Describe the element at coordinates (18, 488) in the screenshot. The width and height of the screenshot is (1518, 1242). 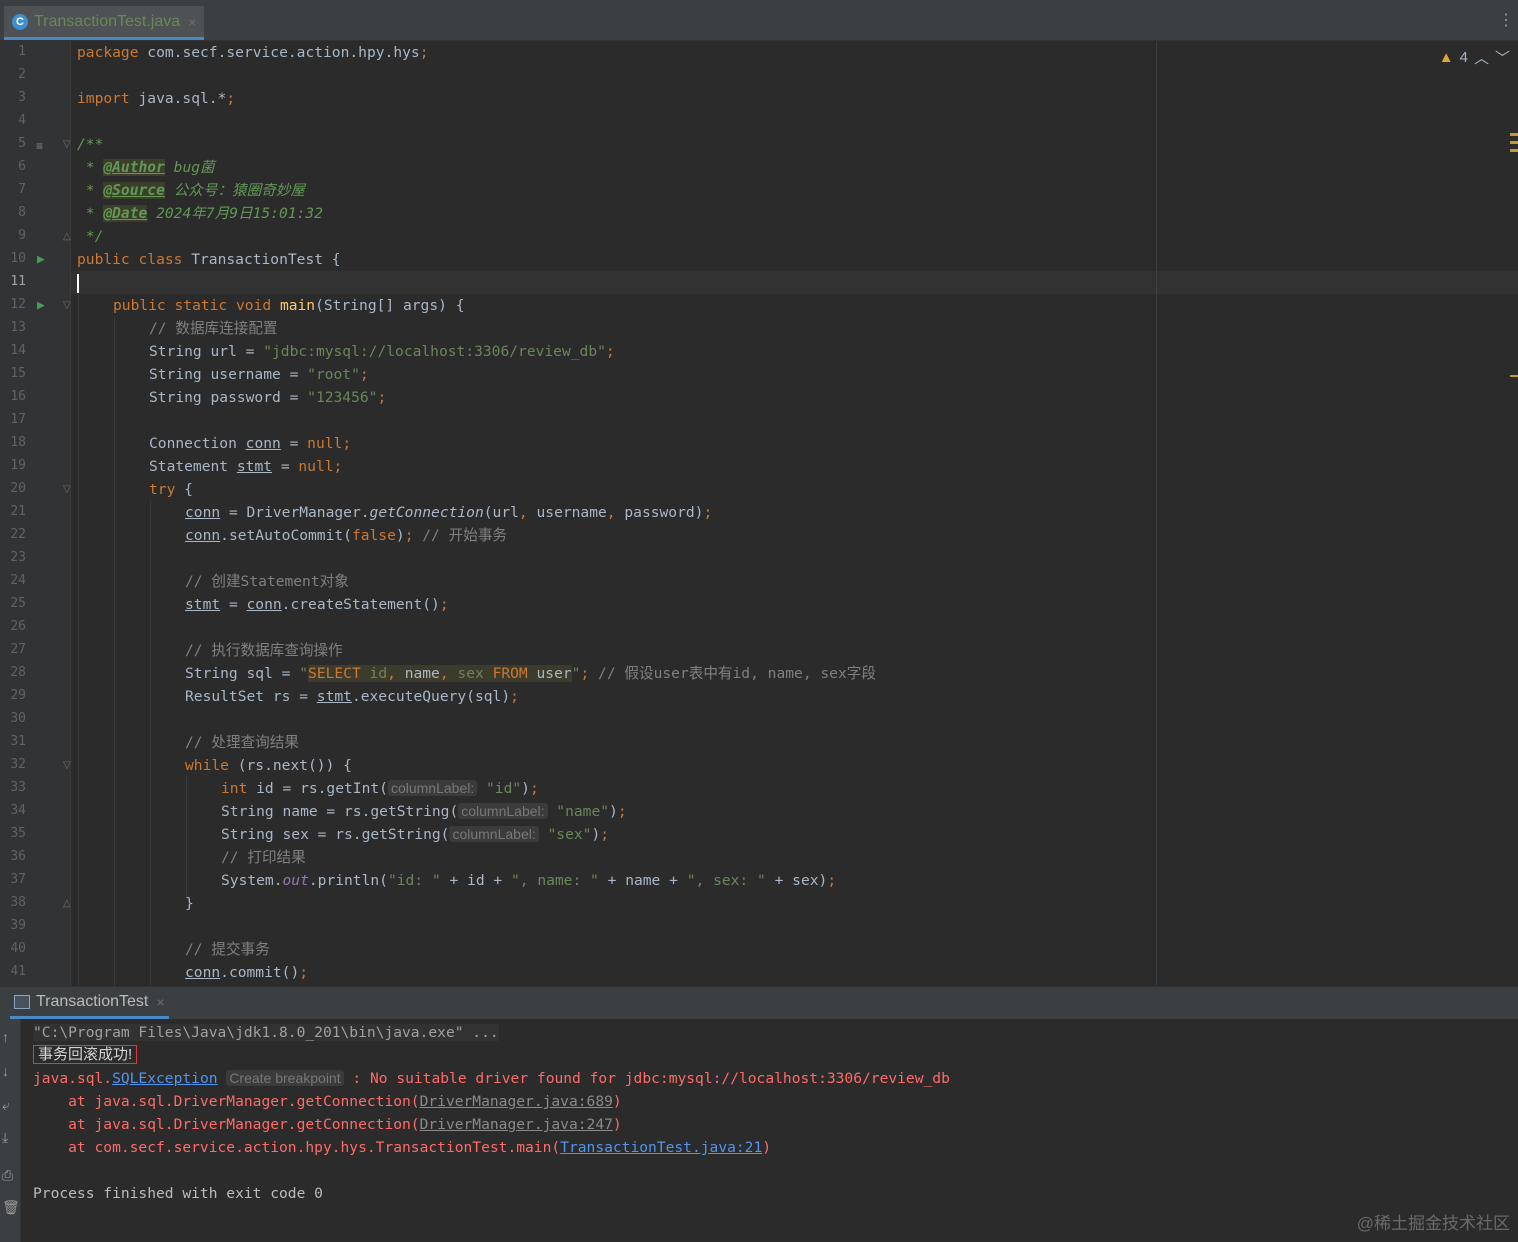
I see `line-number: 20` at that location.